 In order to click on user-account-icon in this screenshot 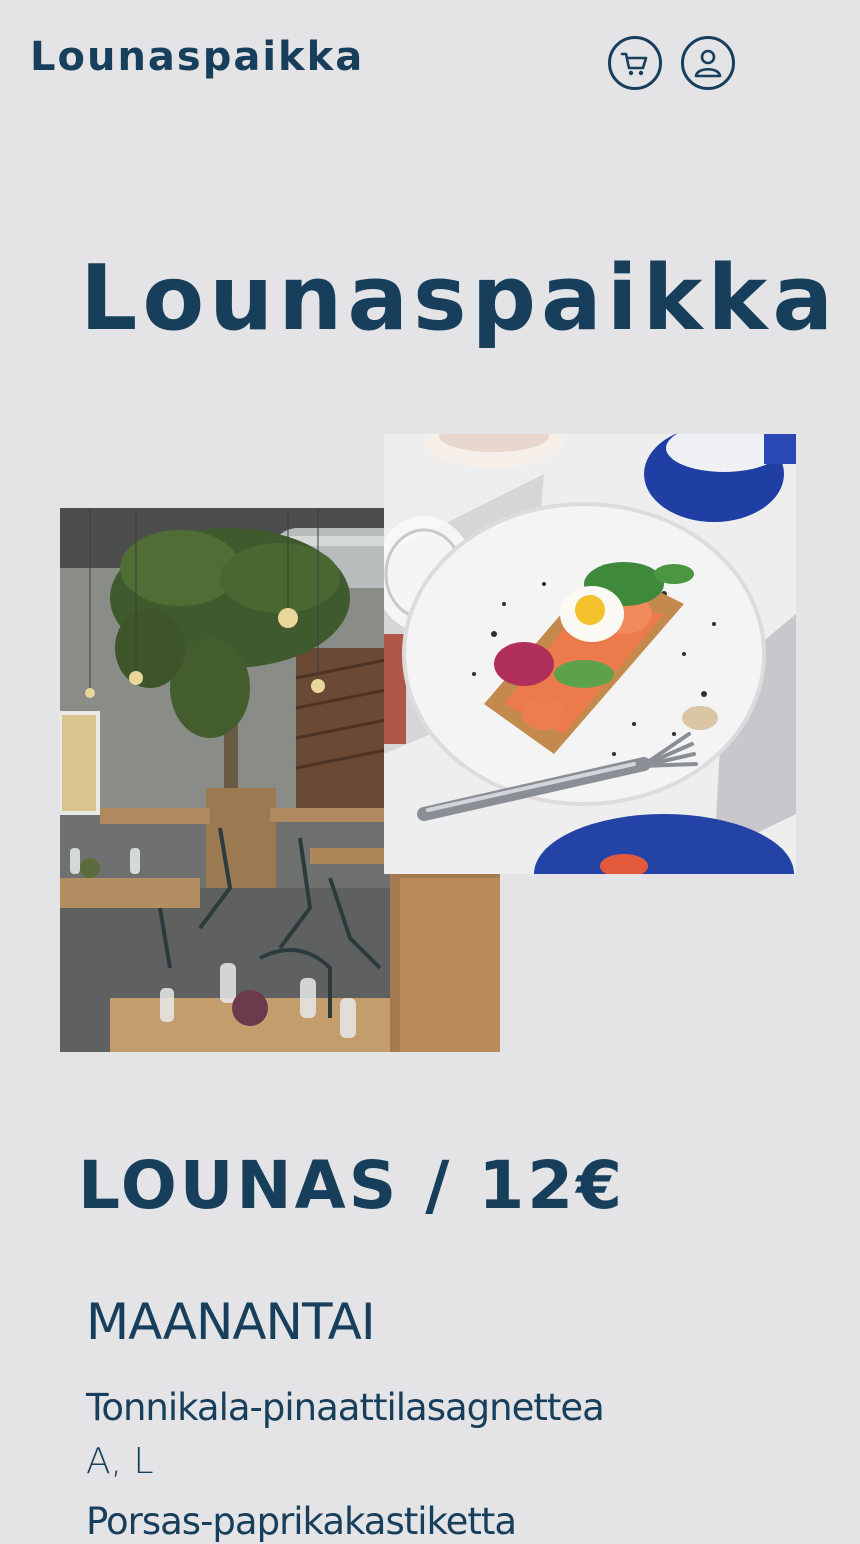, I will do `click(708, 63)`.